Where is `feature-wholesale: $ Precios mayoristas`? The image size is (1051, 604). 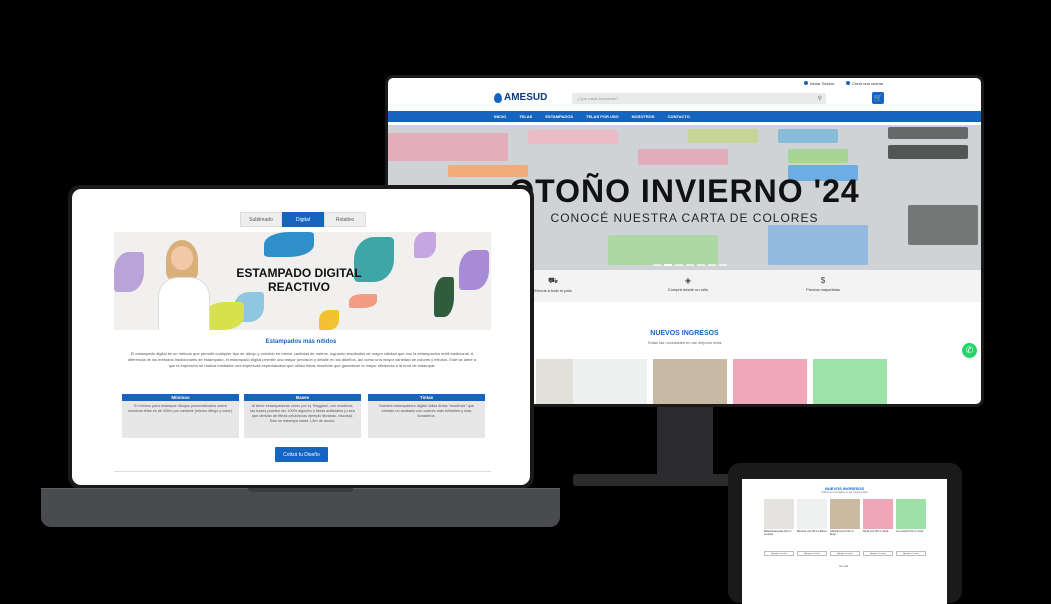 feature-wholesale: $ Precios mayoristas is located at coordinates (823, 284).